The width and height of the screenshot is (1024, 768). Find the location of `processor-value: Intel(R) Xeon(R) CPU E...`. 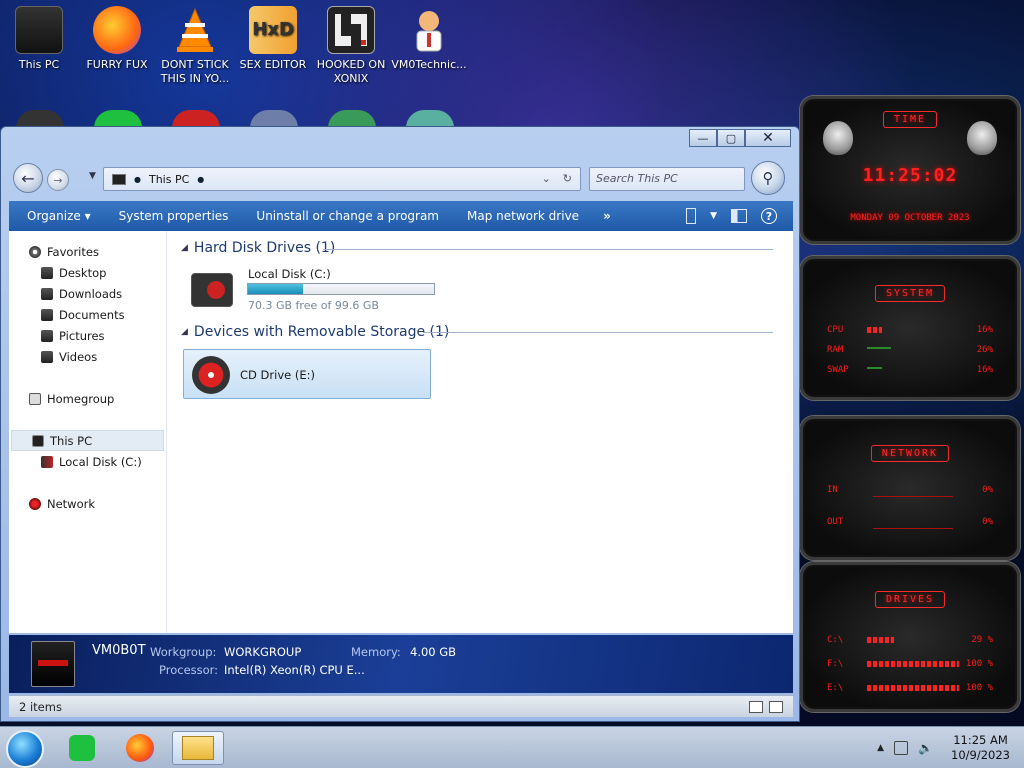

processor-value: Intel(R) Xeon(R) CPU E... is located at coordinates (294, 670).